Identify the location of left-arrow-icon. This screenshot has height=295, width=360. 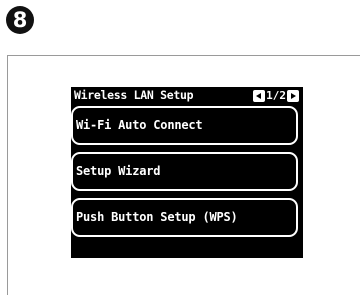
(259, 96).